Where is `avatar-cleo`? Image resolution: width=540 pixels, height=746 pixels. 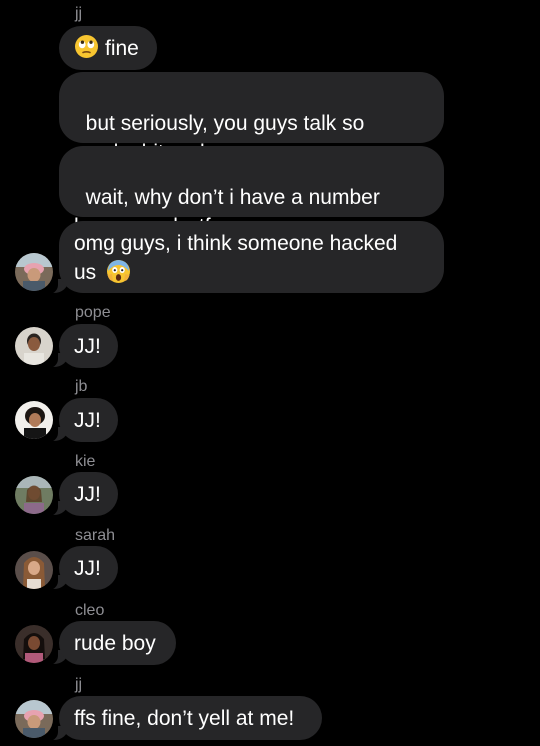 avatar-cleo is located at coordinates (34, 644).